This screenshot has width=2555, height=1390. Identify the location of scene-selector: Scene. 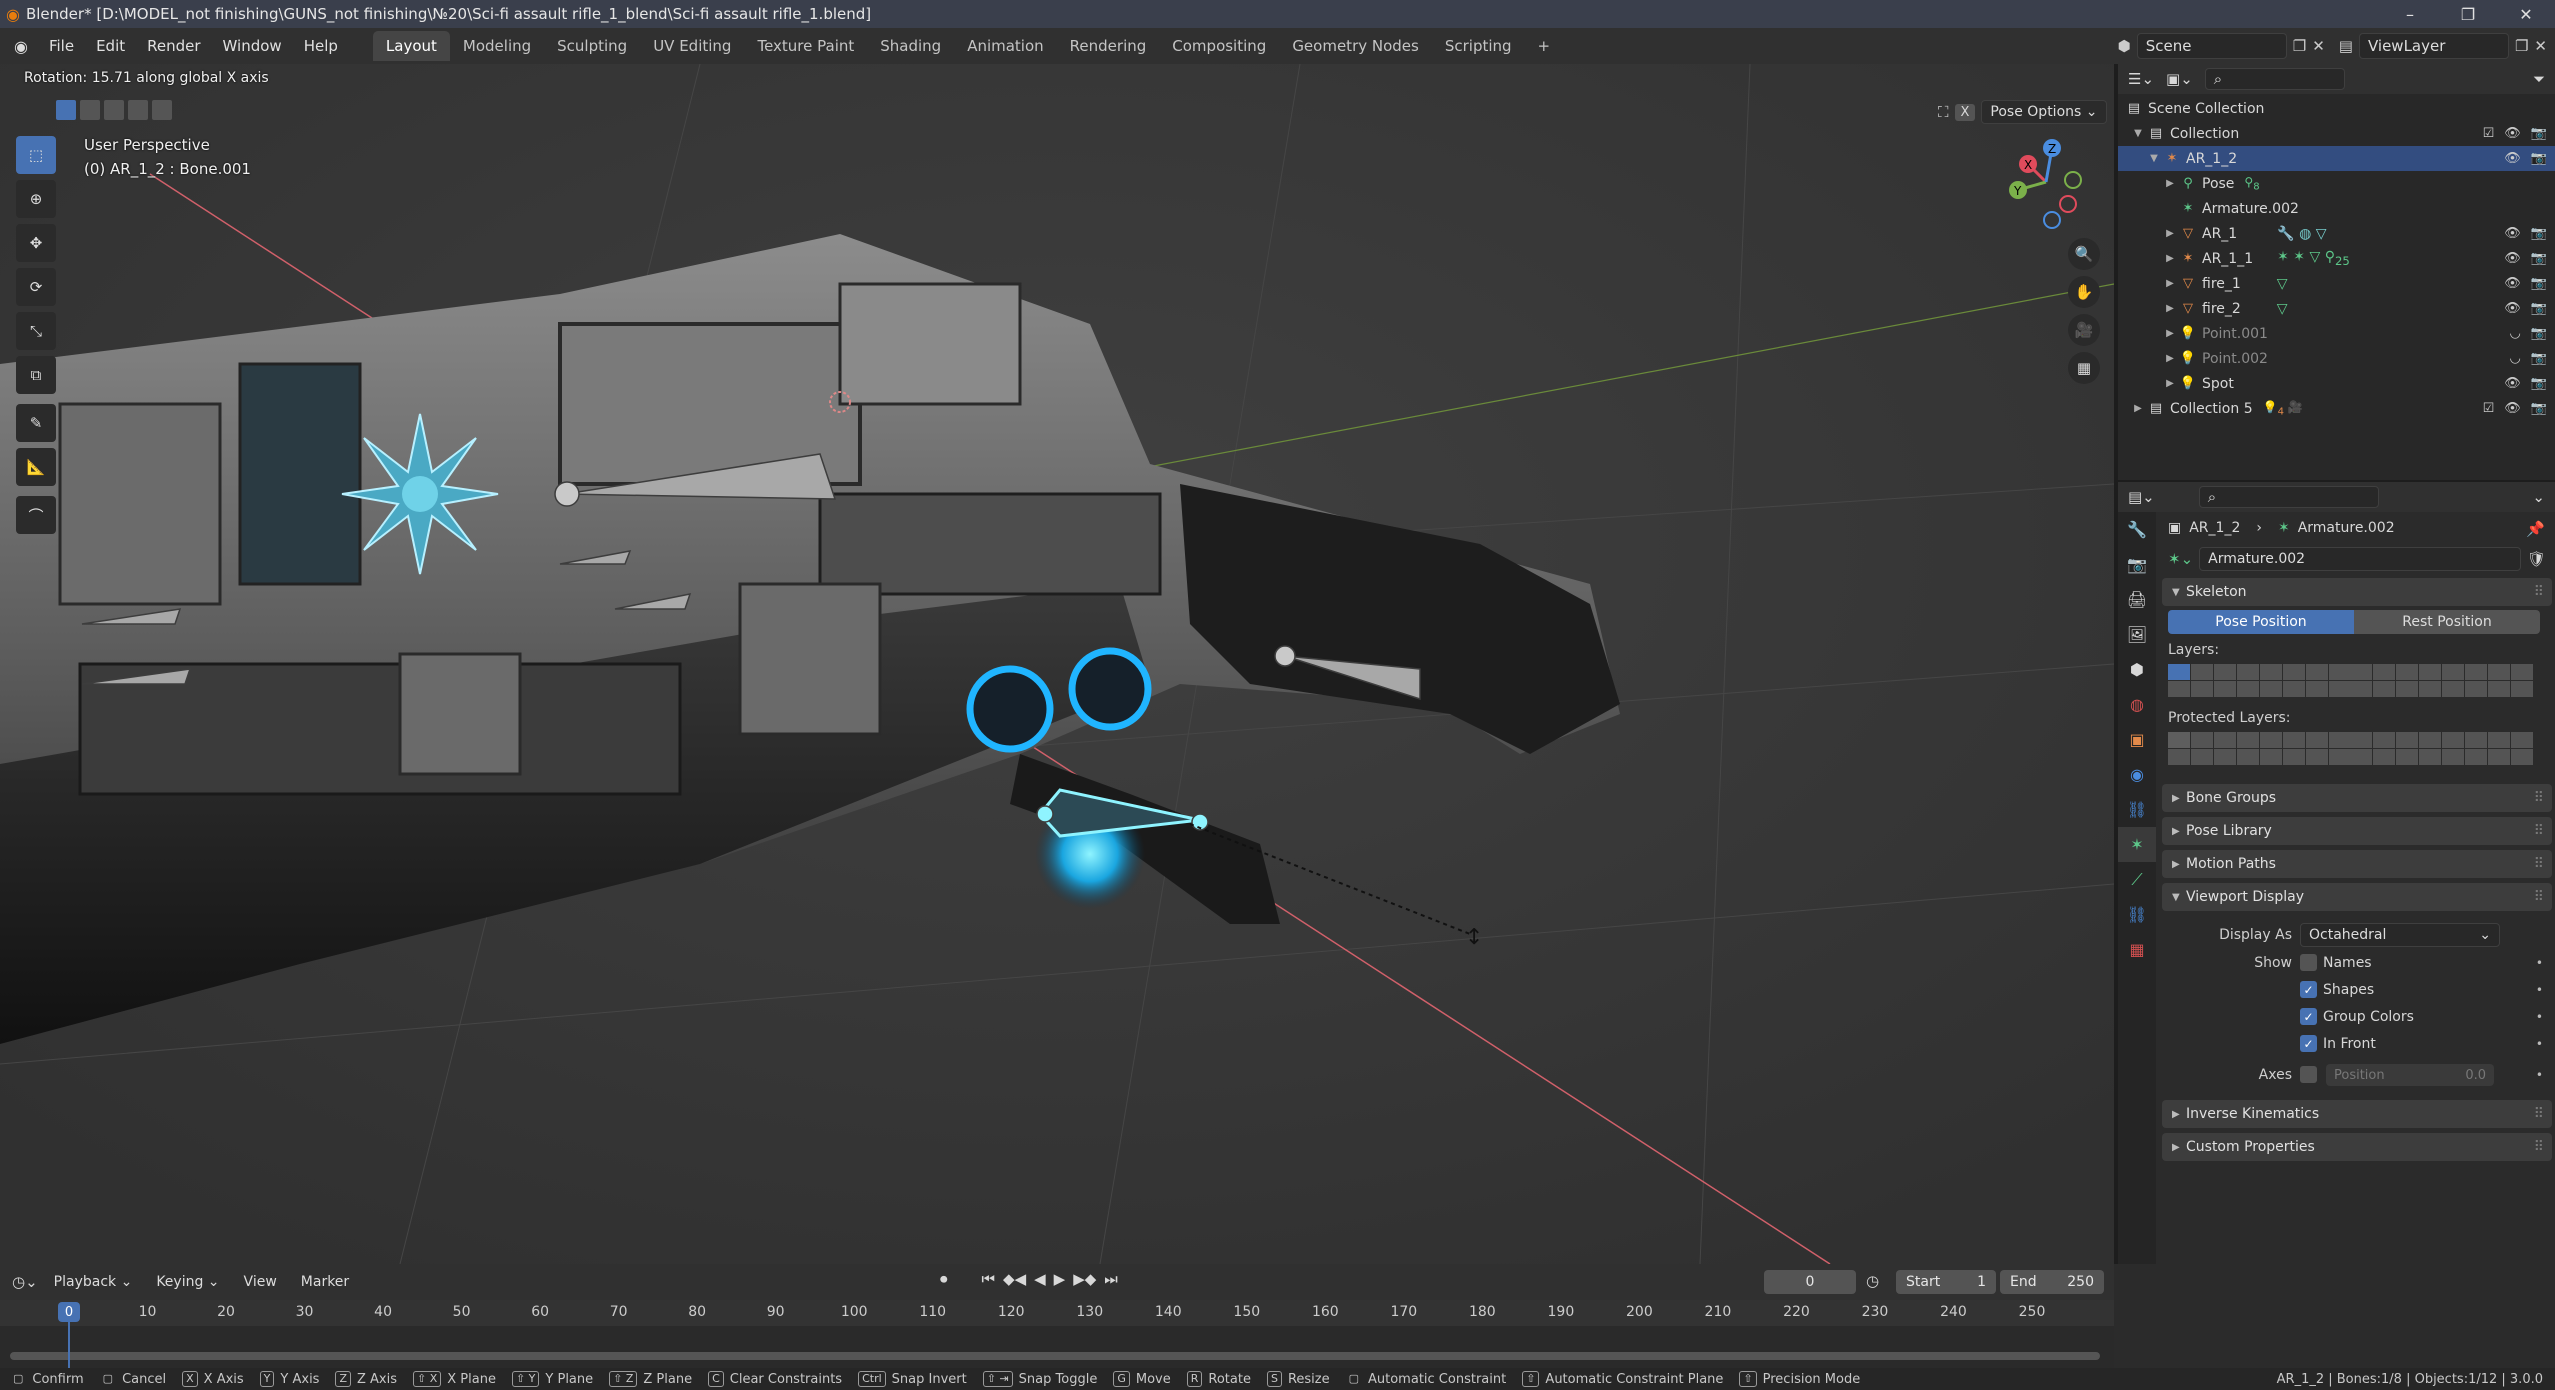
(2211, 46).